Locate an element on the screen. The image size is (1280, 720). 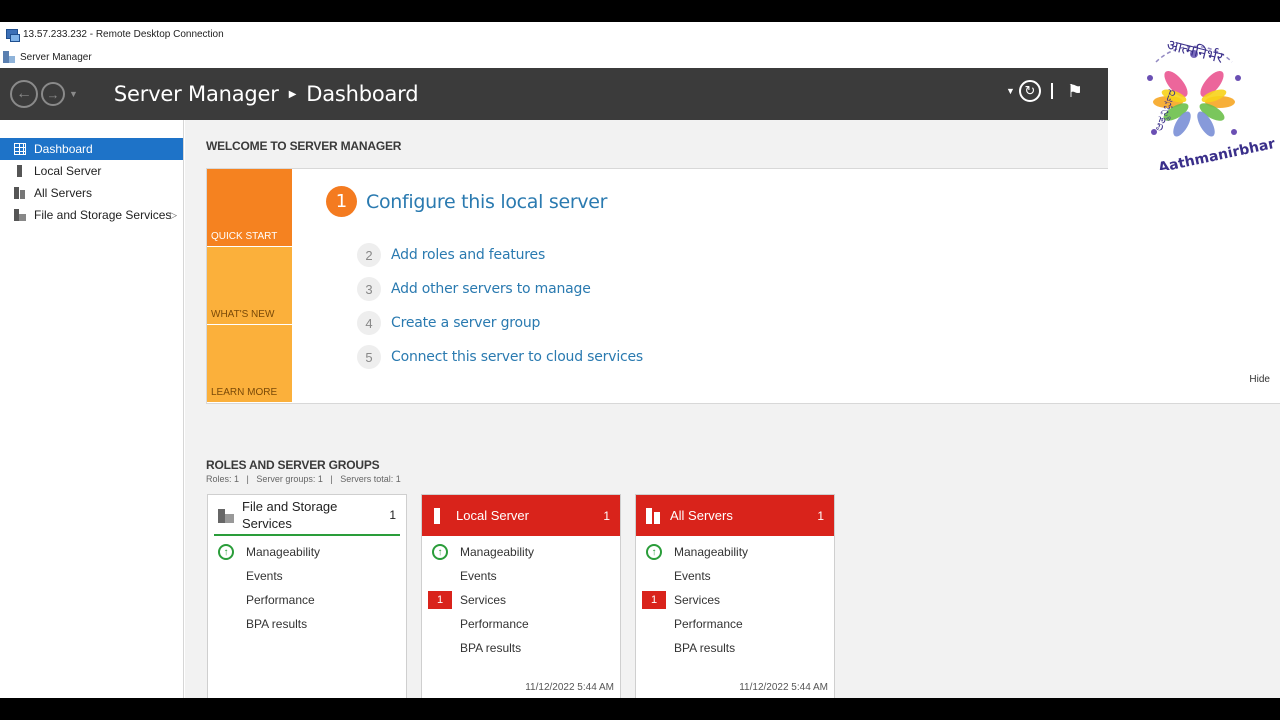
step-number: 2 is located at coordinates (369, 255).